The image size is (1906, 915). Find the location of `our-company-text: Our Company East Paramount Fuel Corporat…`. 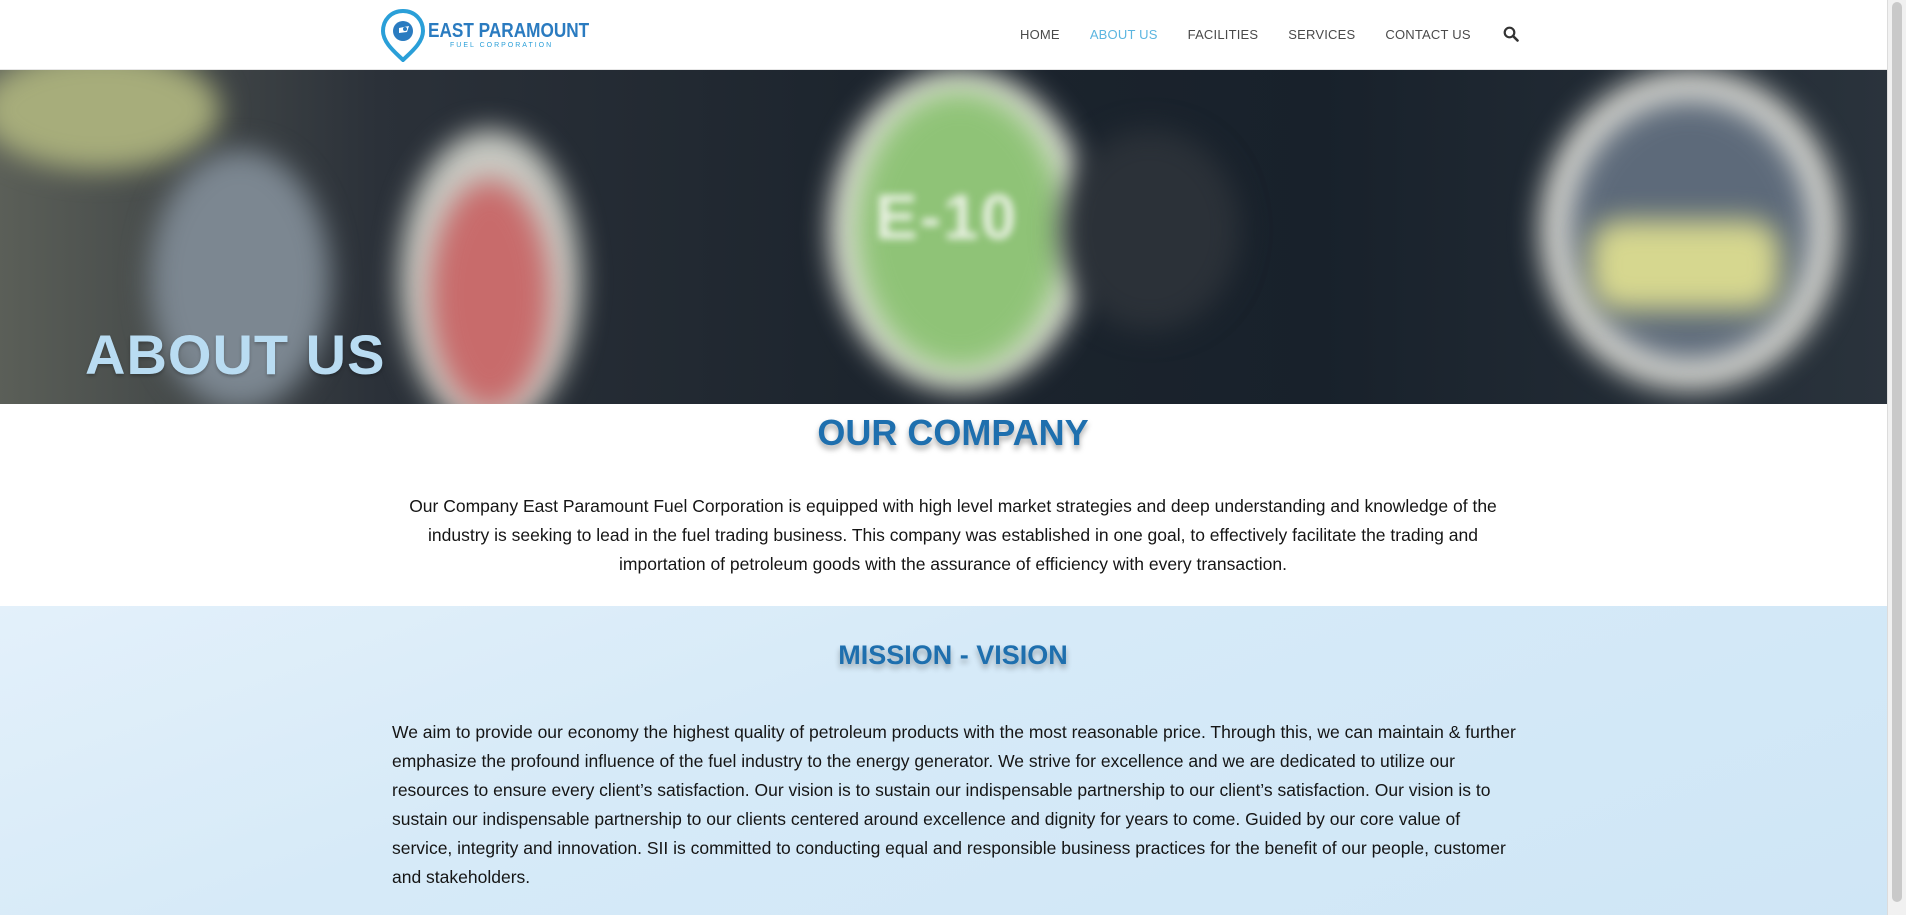

our-company-text: Our Company East Paramount Fuel Corporat… is located at coordinates (953, 535).